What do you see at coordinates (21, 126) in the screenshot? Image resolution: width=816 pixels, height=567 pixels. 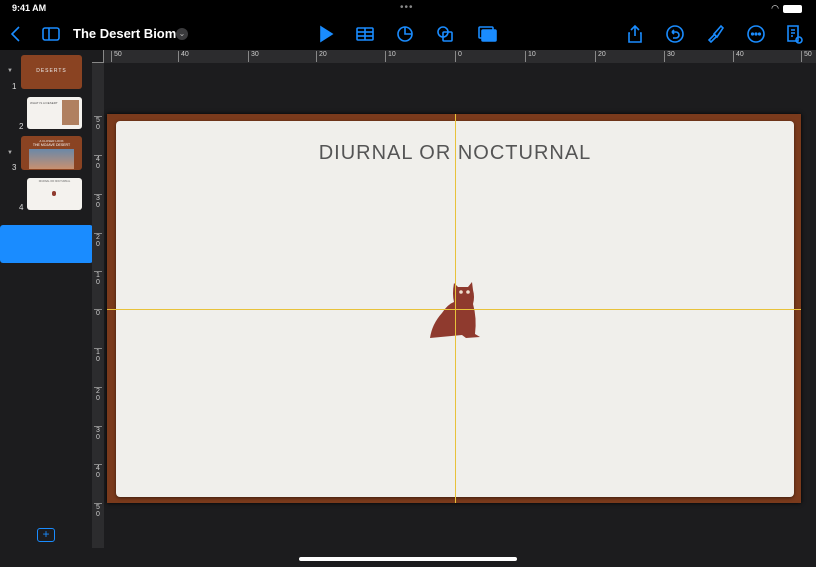 I see `slide-number: 2` at bounding box center [21, 126].